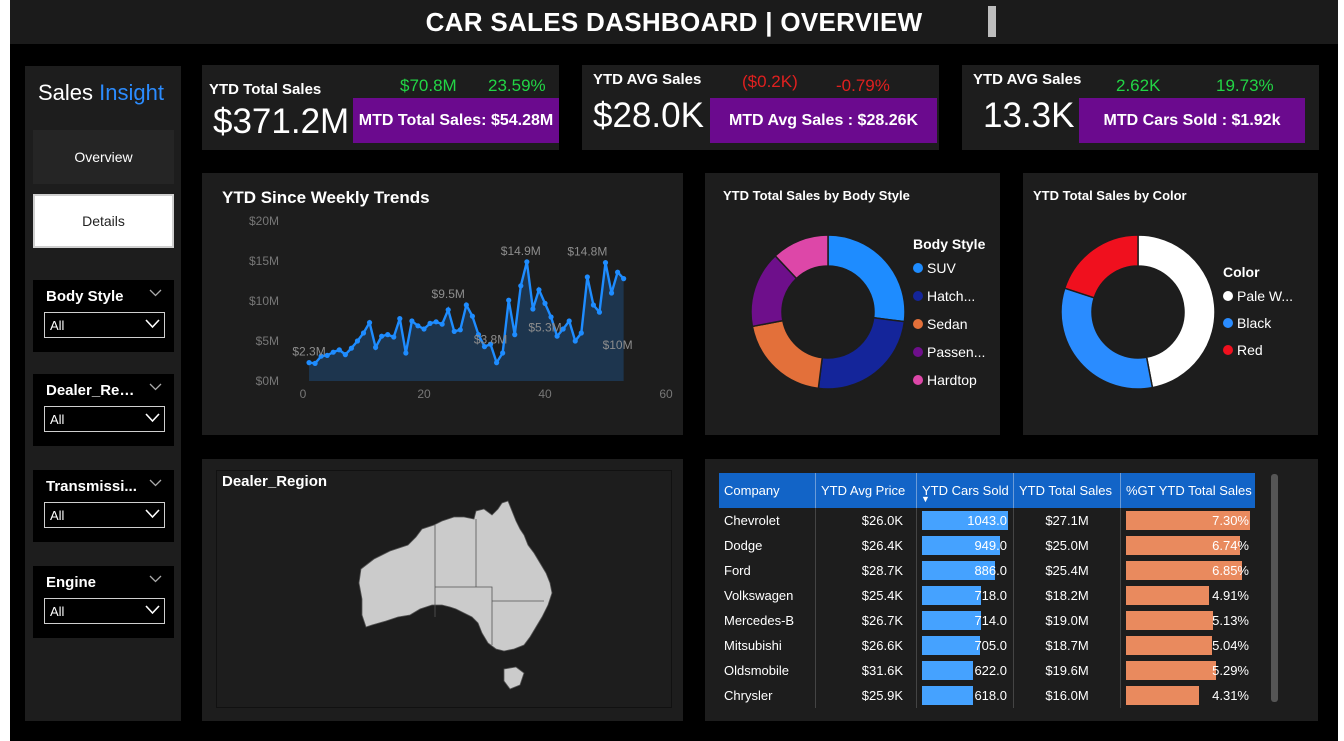 The image size is (1344, 741). I want to click on cars-sold-value: 705.0, so click(990, 645).